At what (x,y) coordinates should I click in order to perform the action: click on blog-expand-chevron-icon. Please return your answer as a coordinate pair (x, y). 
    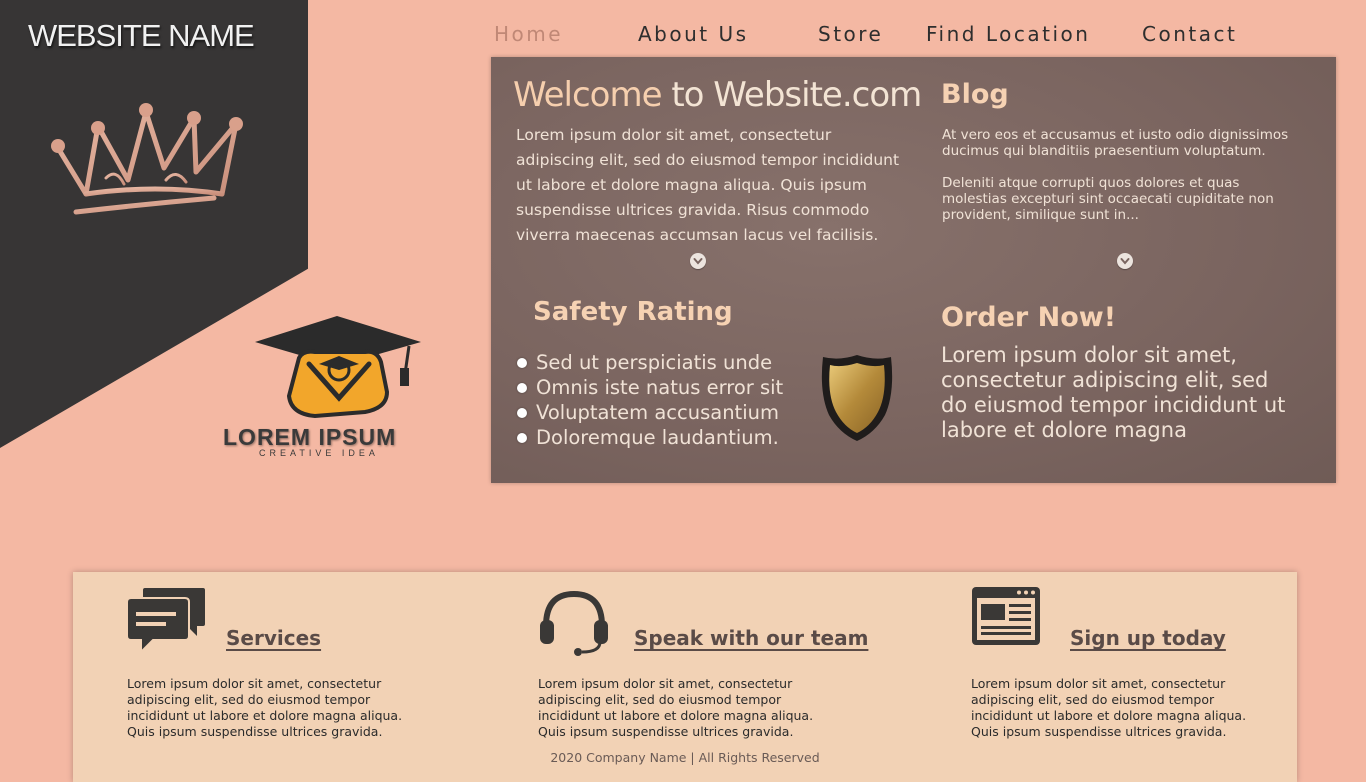
    Looking at the image, I should click on (1125, 261).